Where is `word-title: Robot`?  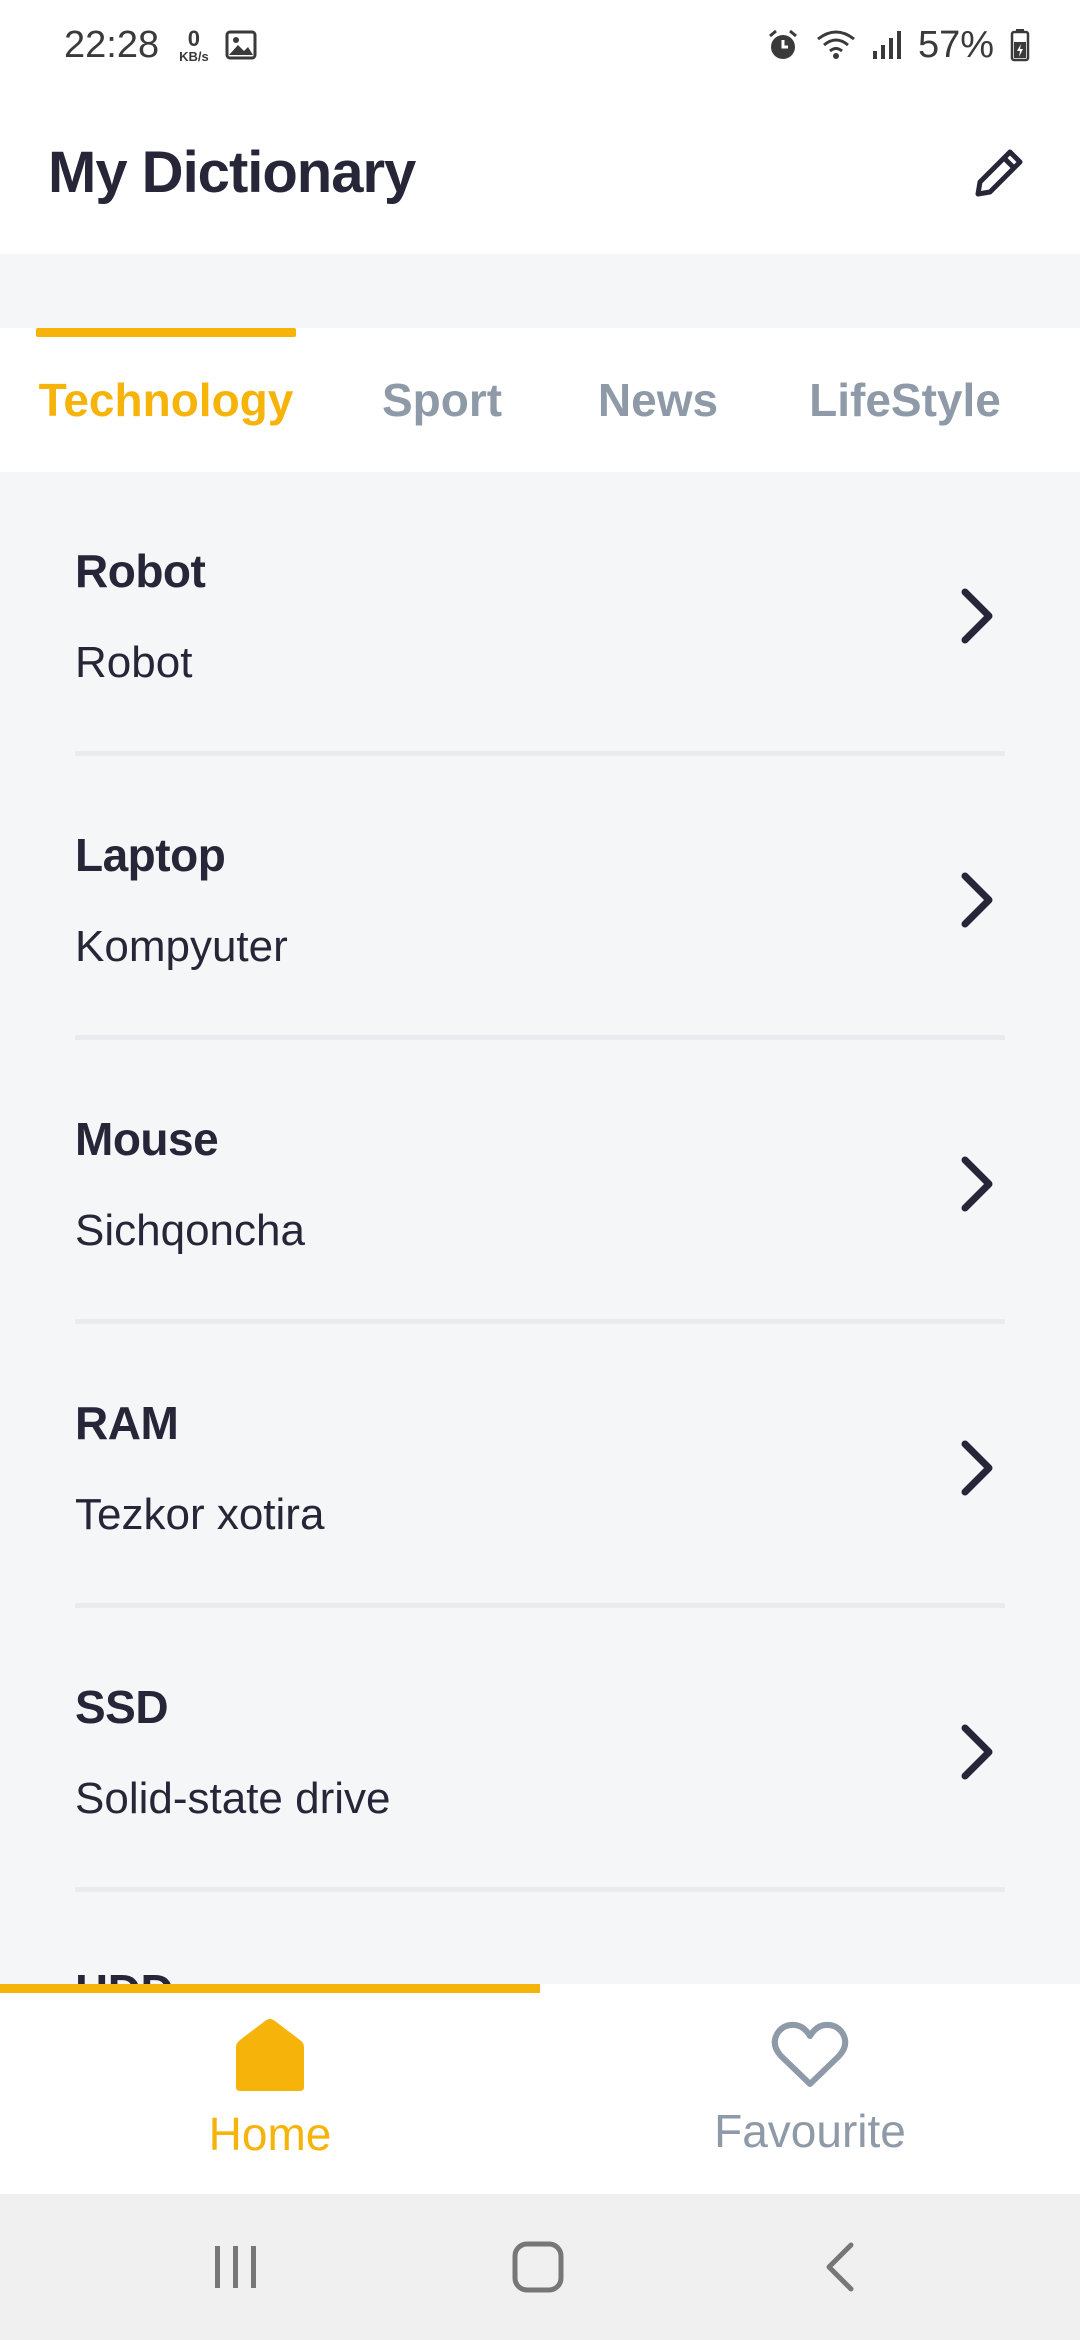 word-title: Robot is located at coordinates (140, 571).